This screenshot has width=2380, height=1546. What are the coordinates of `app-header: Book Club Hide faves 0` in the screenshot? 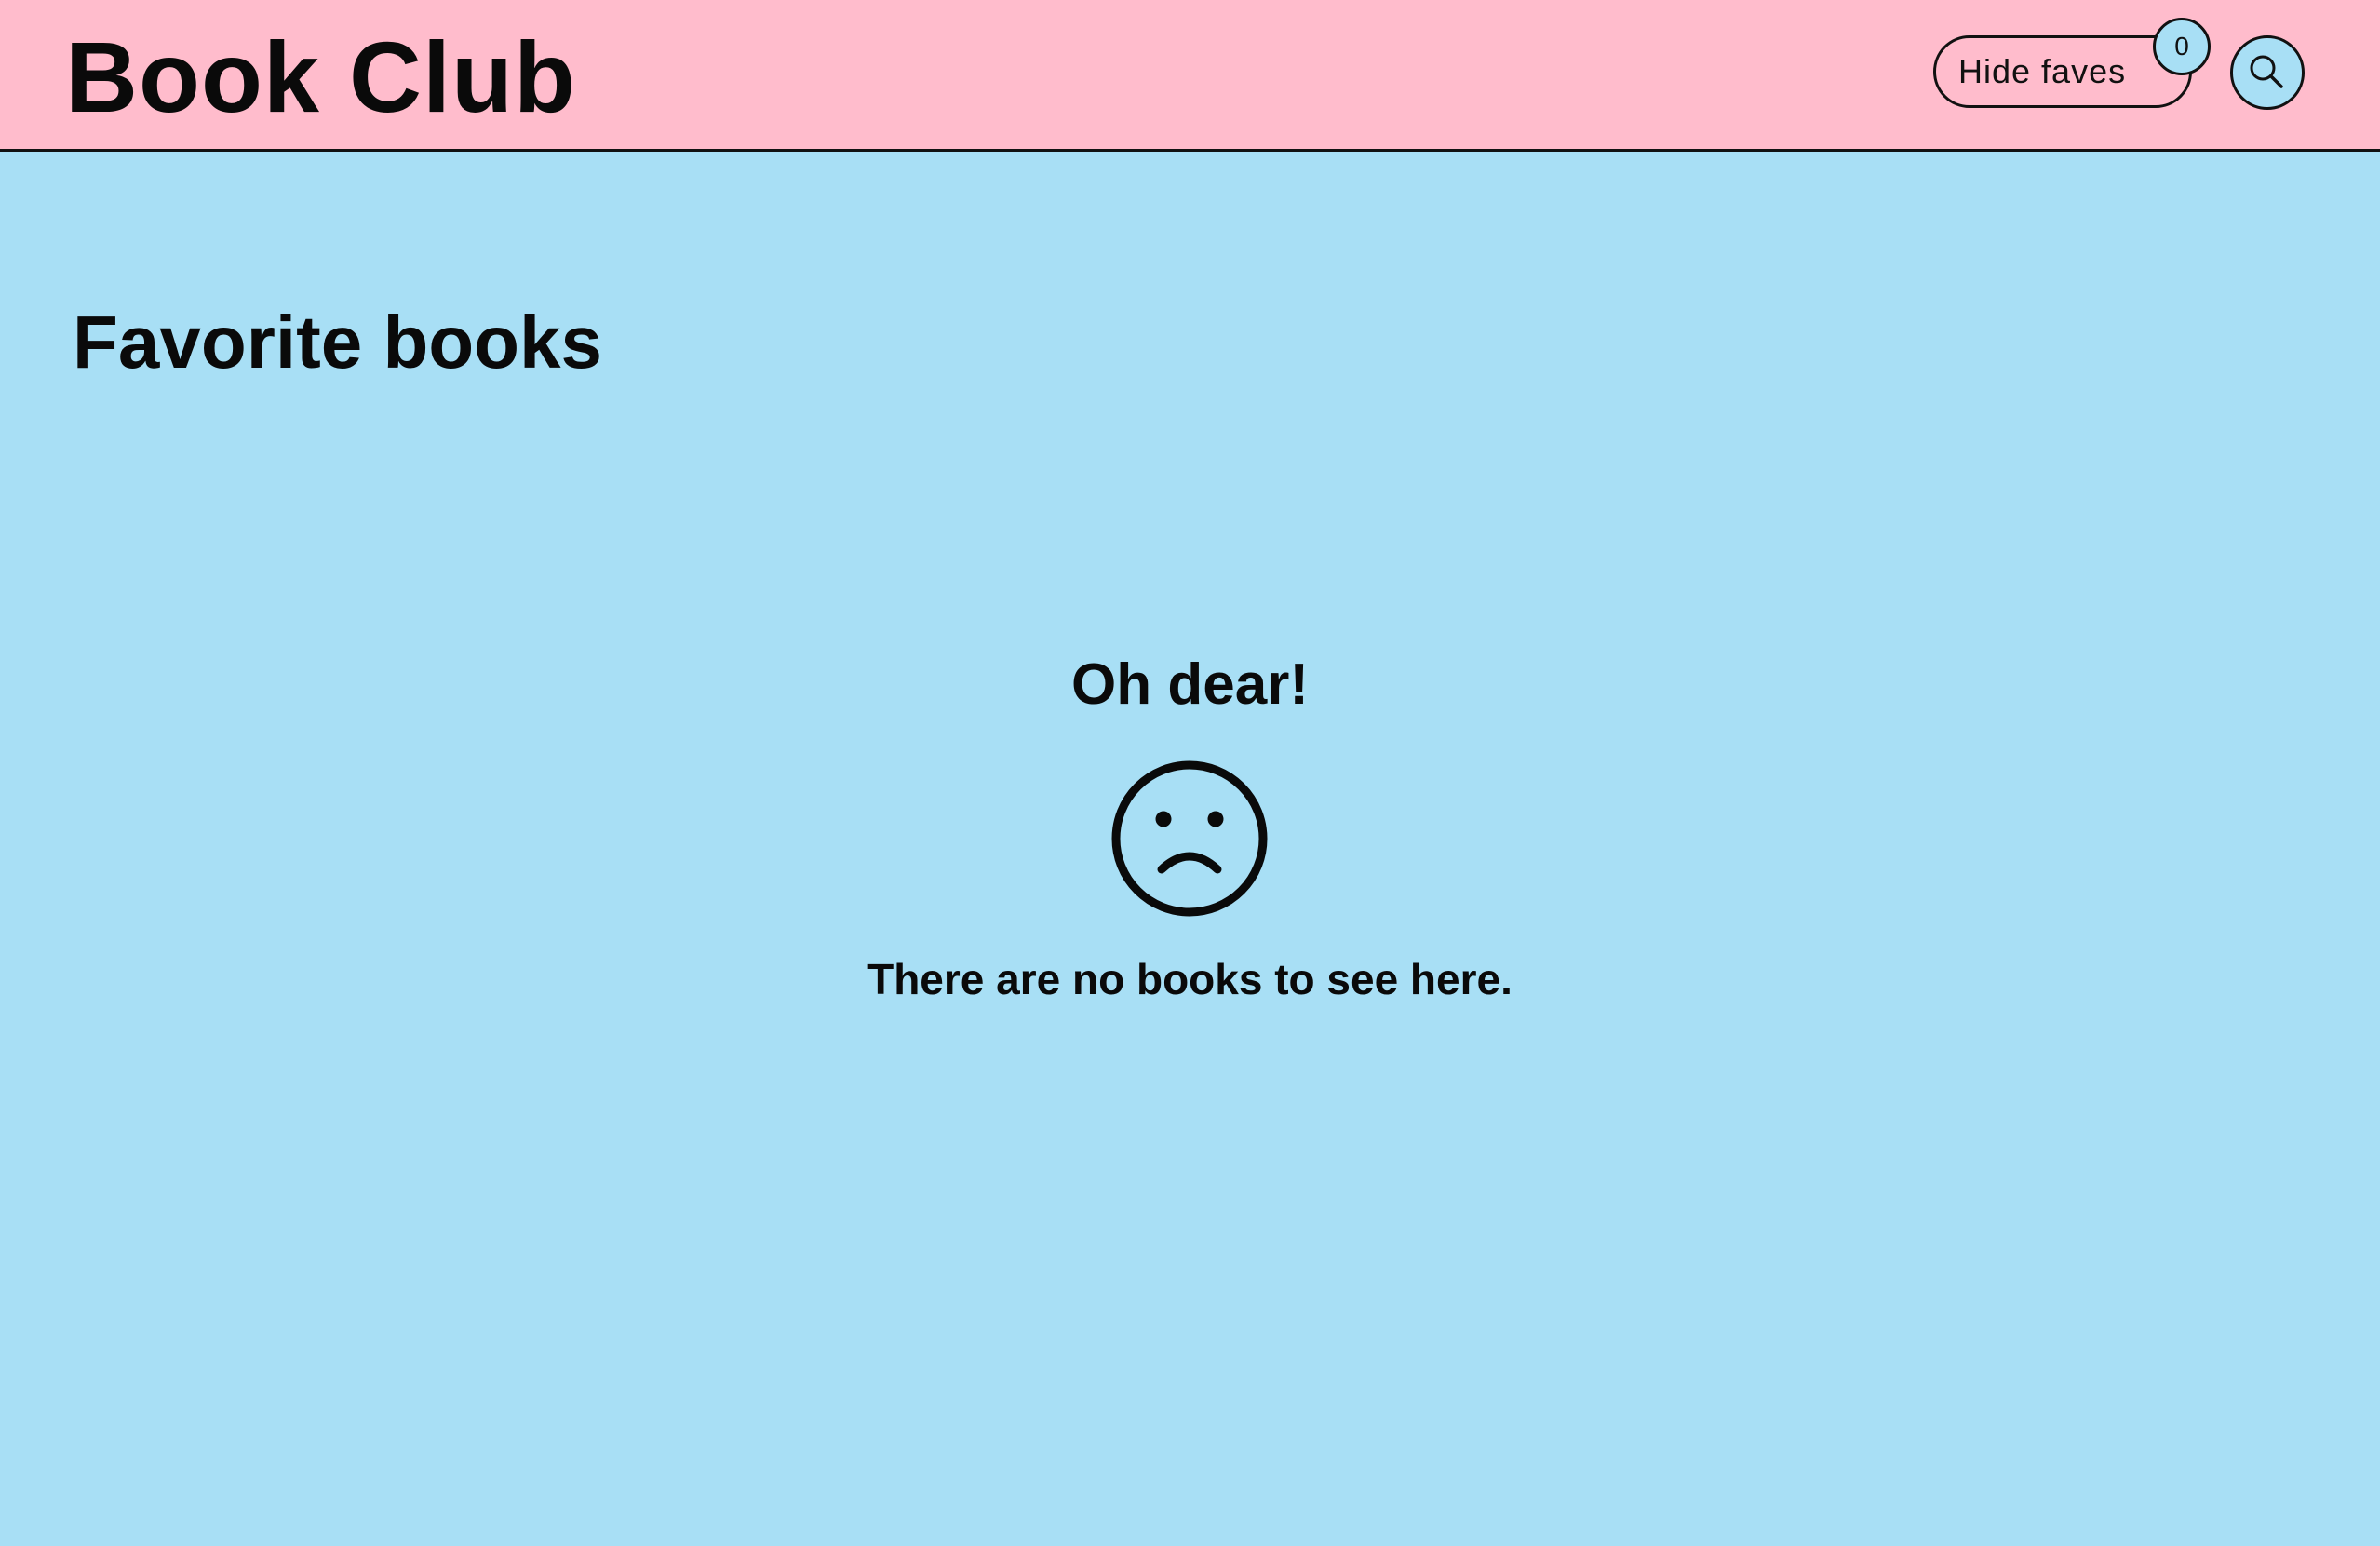 It's located at (1190, 76).